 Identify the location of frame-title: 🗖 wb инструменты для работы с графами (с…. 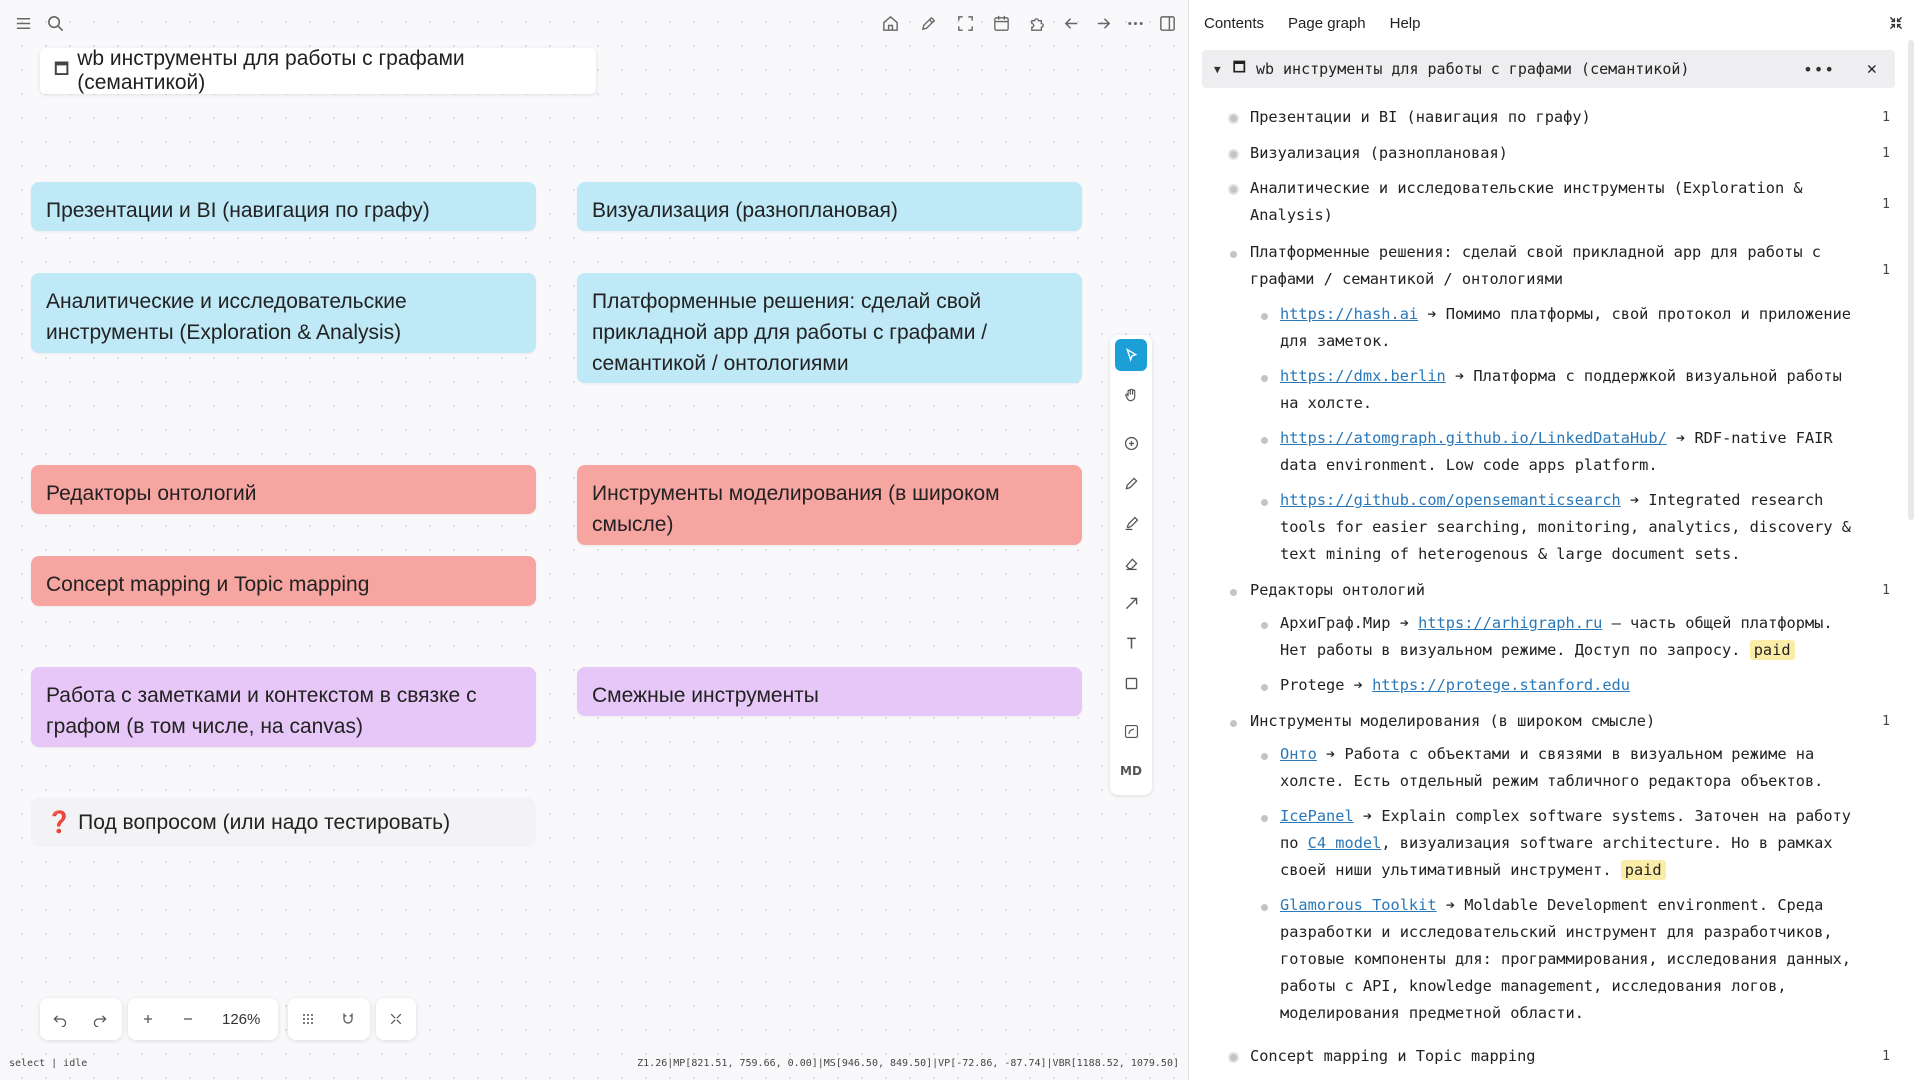
(318, 70).